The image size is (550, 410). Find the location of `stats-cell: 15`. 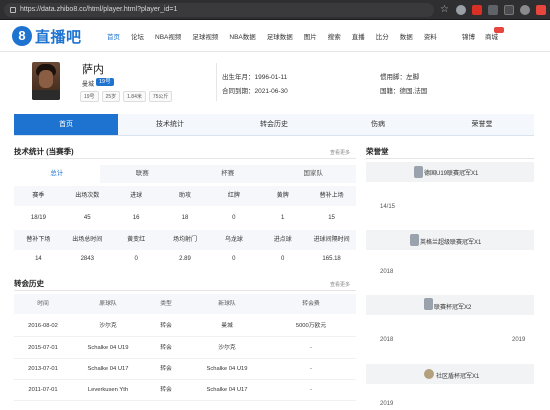

stats-cell: 15 is located at coordinates (331, 218).